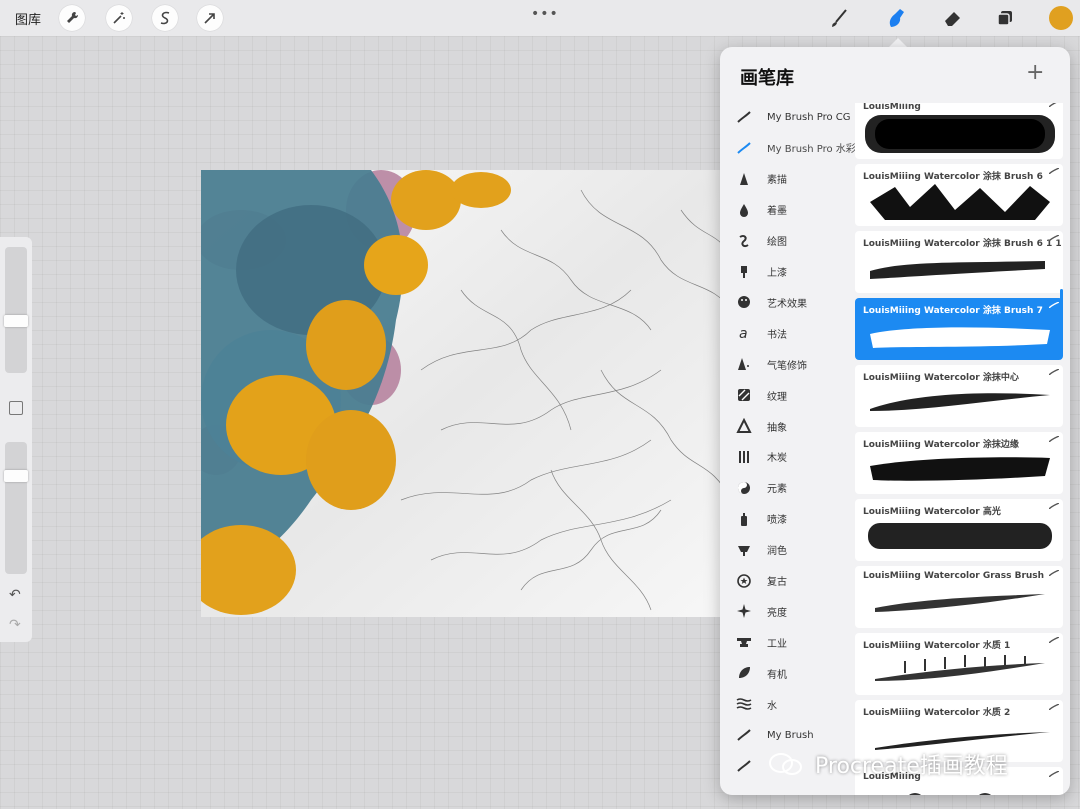 This screenshot has width=1080, height=809. Describe the element at coordinates (959, 597) in the screenshot. I see `brush-item: LouisMiiing Watercolor Grass Brush` at that location.